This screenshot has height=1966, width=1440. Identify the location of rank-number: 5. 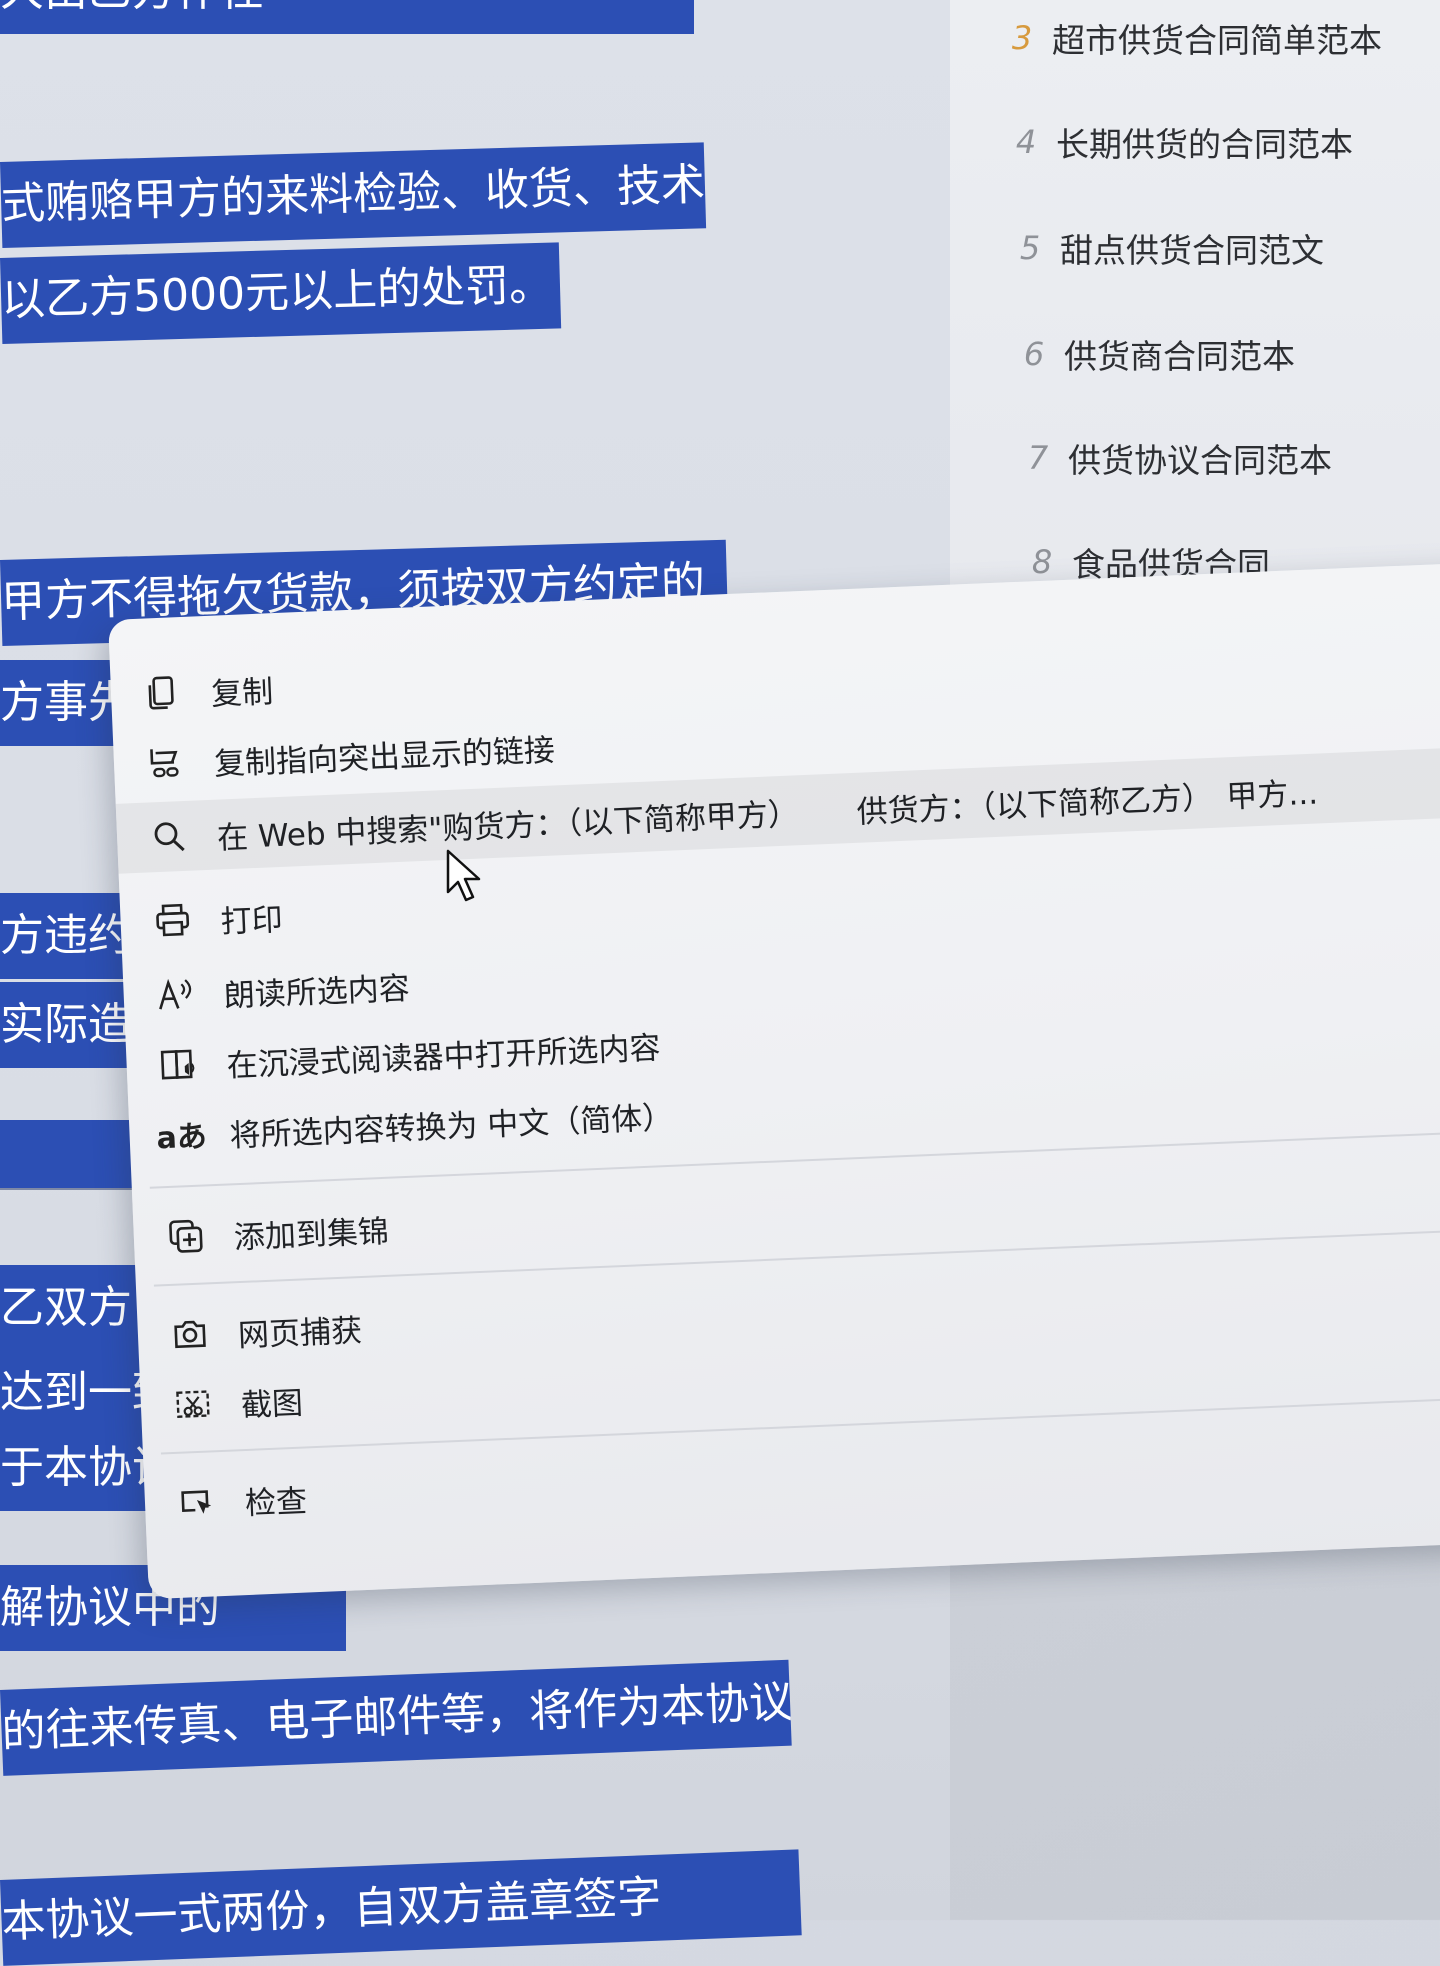
(1030, 248).